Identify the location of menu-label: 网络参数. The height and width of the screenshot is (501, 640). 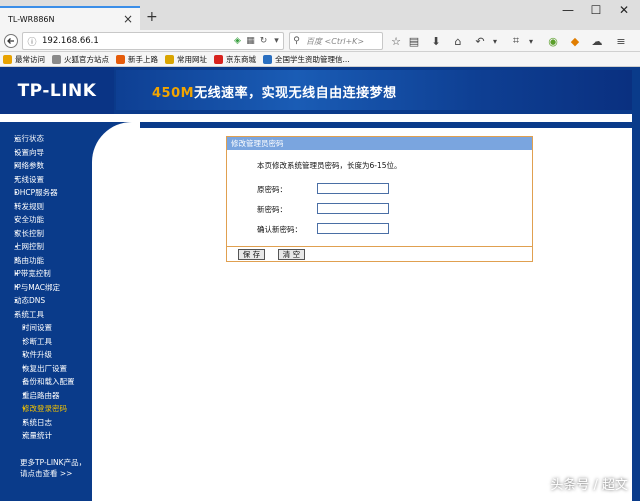
(29, 165).